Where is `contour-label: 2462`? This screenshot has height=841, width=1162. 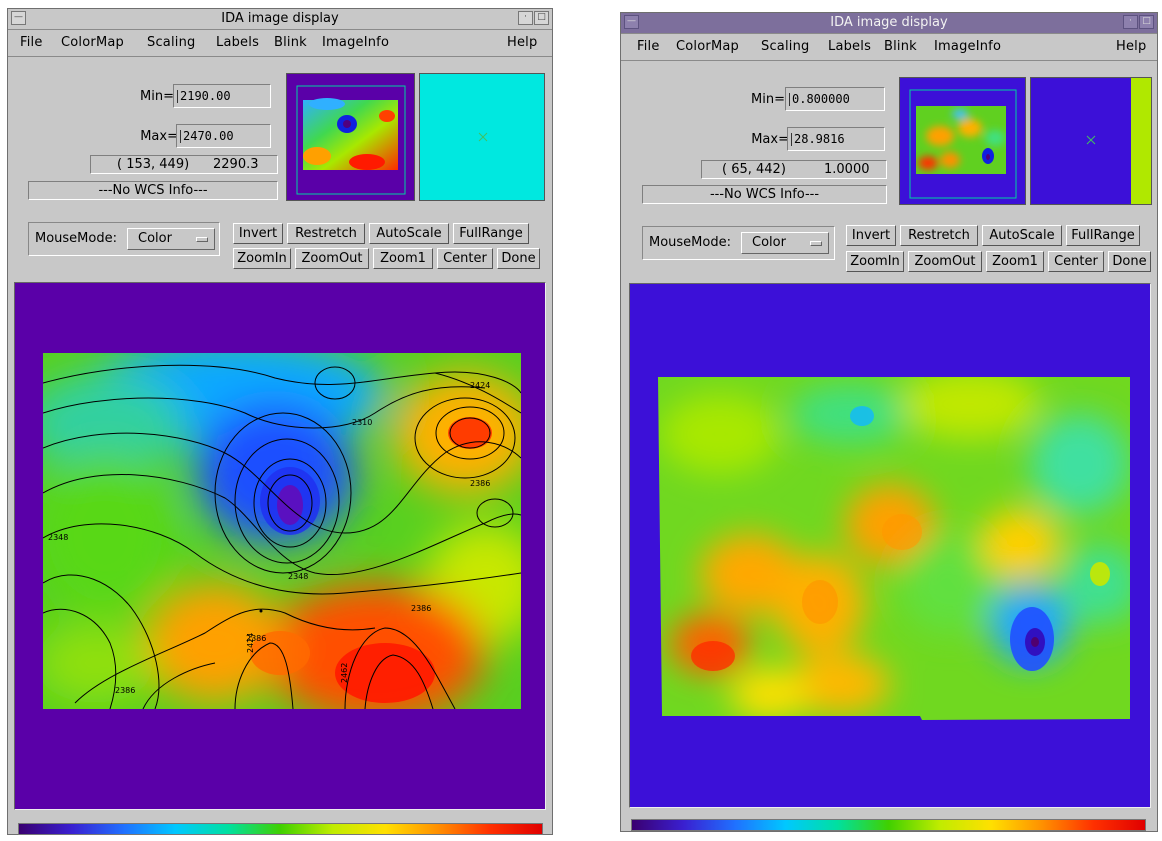
contour-label: 2462 is located at coordinates (344, 673).